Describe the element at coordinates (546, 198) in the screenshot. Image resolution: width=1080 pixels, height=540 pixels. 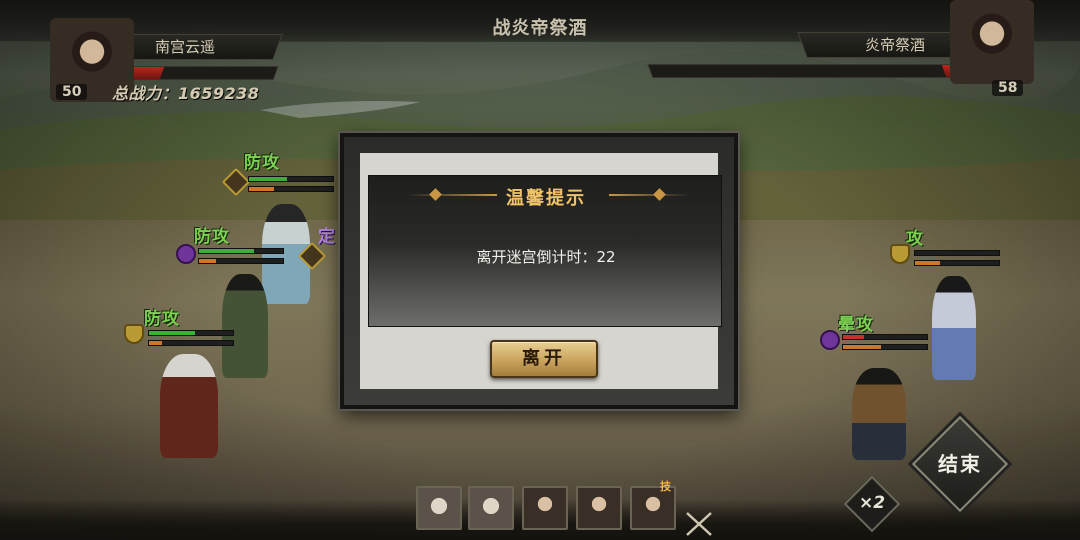
I see `dialog-title: 温馨提示` at that location.